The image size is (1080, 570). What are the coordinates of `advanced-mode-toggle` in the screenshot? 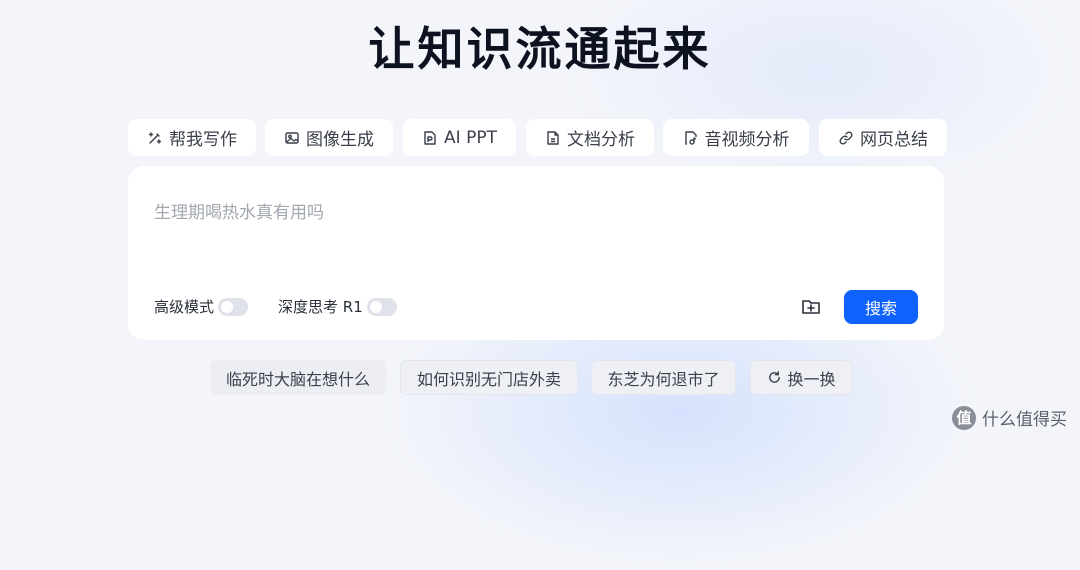 It's located at (233, 306).